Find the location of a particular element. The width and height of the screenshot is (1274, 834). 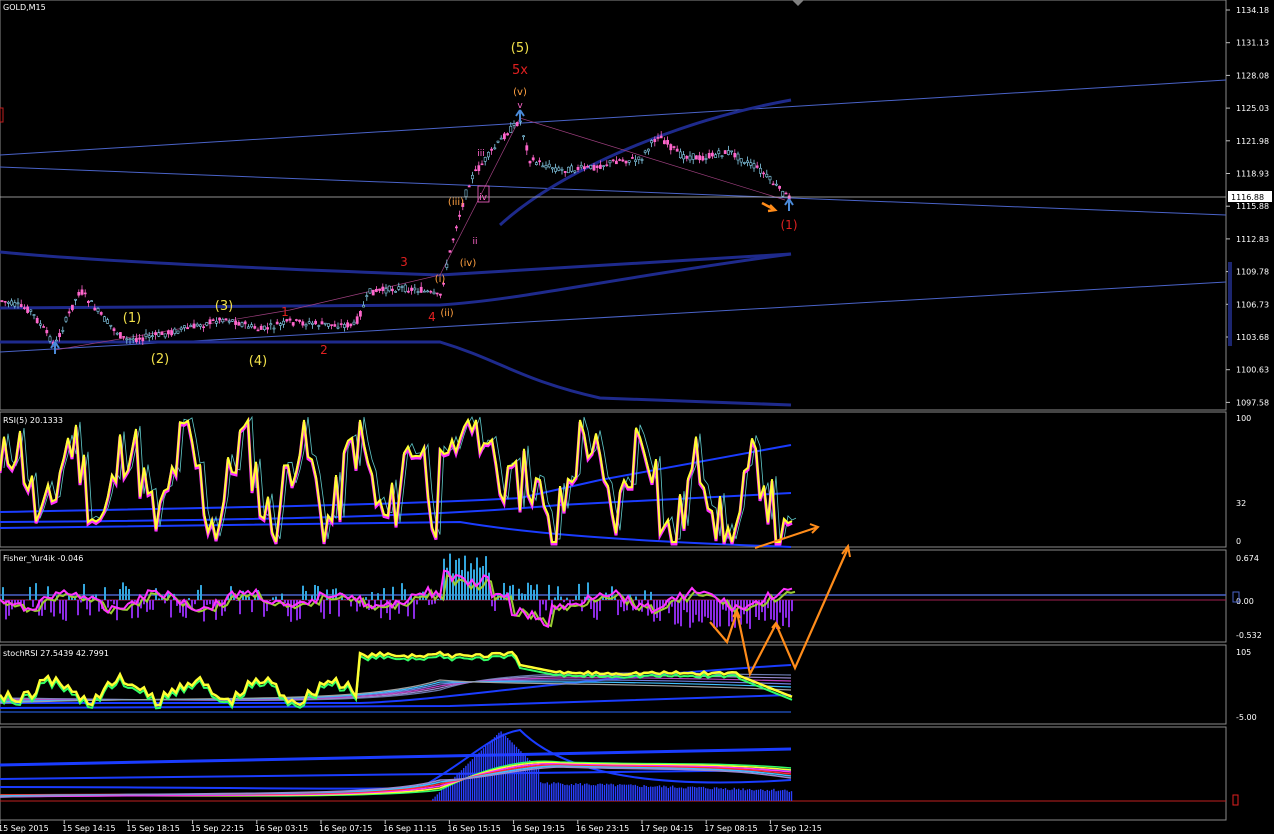

axis-label: 1125.03 is located at coordinates (1252, 108).